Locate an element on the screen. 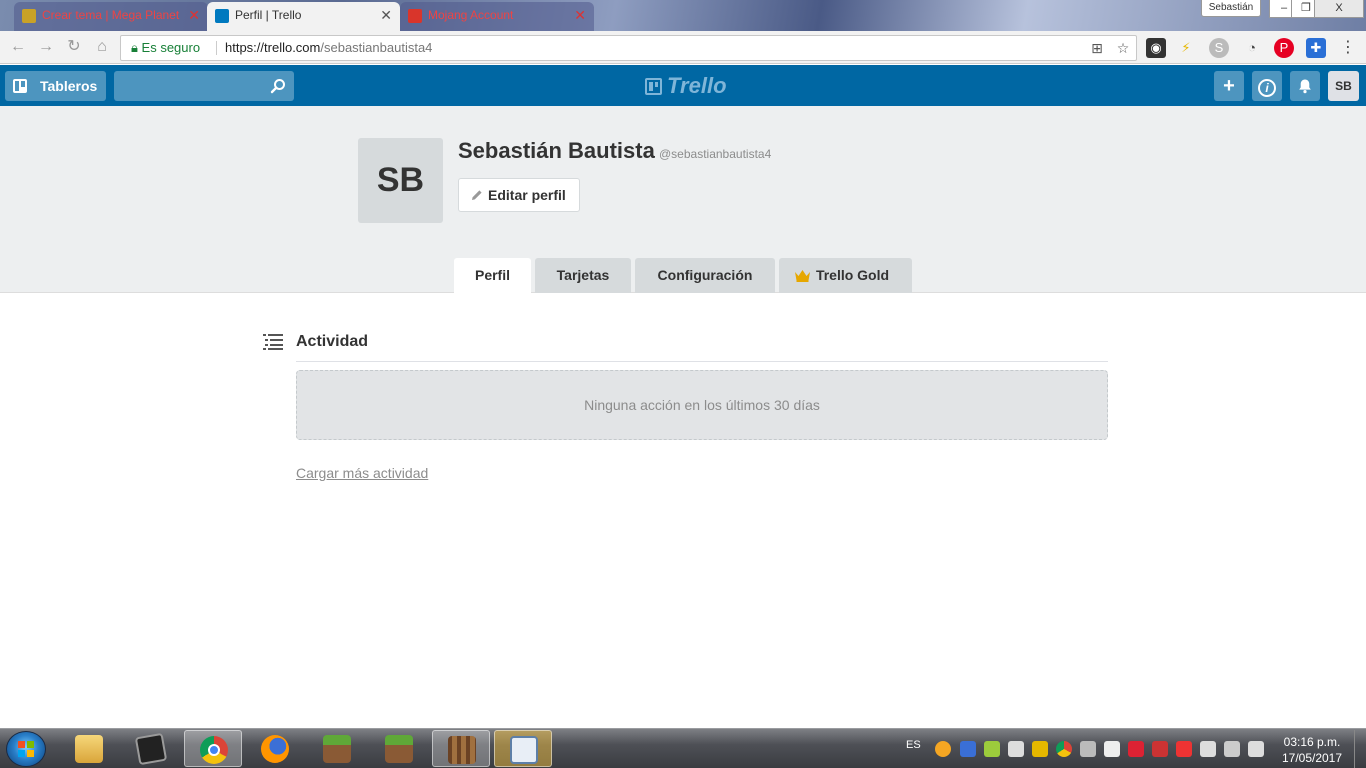  secure-label: Es seguro is located at coordinates (171, 47).